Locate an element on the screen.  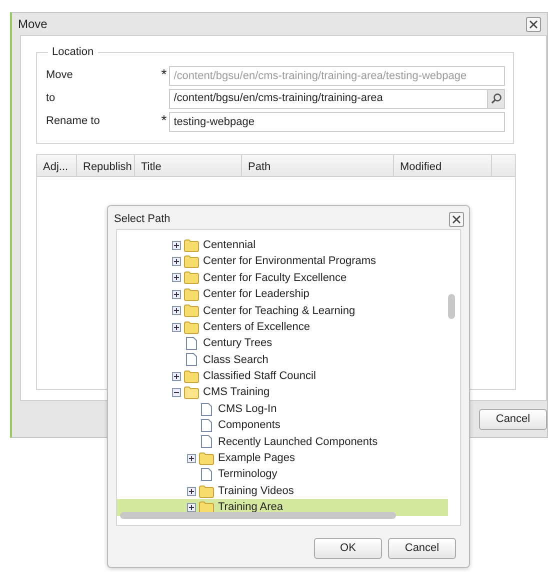
tree-item: Classified Staff Council is located at coordinates (282, 376).